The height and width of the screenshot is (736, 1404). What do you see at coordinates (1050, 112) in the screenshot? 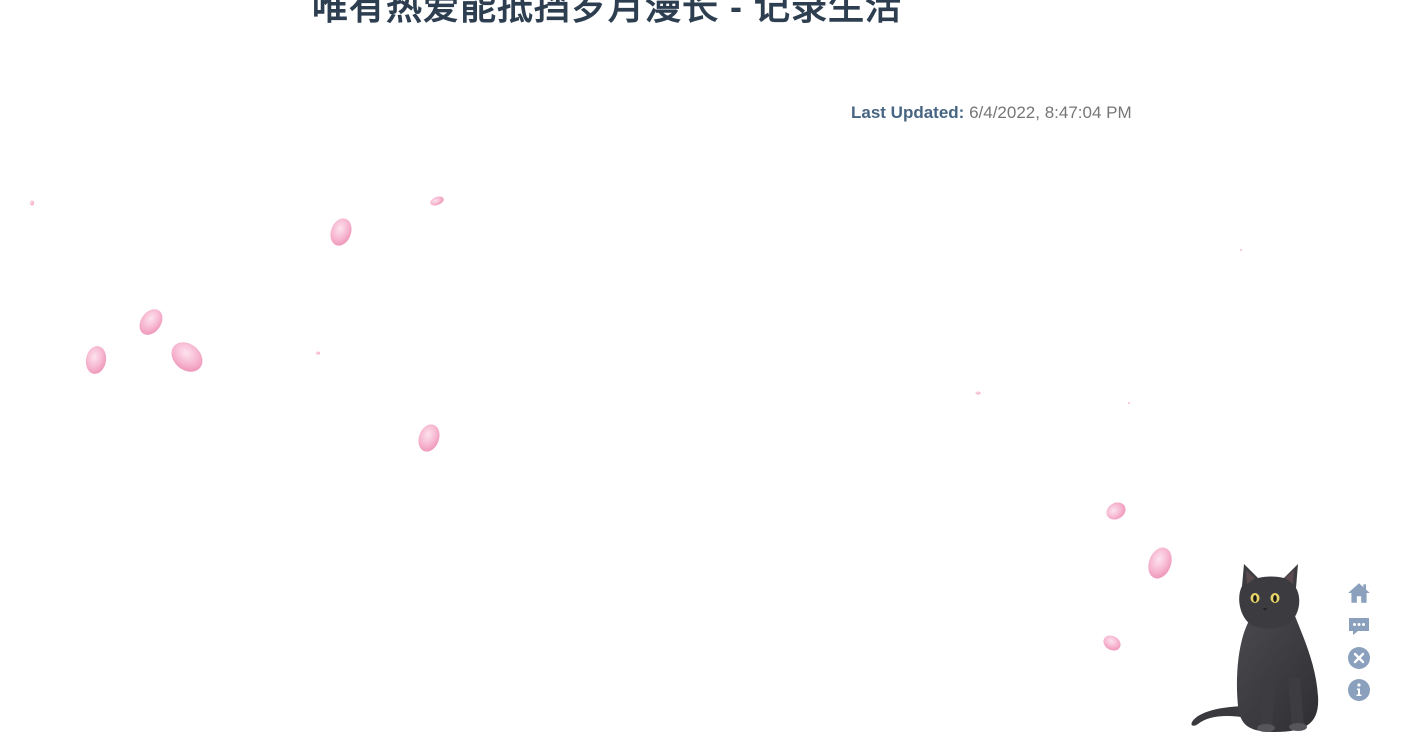
I see `last-updated-value: 6/4/2022, 8:47:04 PM` at bounding box center [1050, 112].